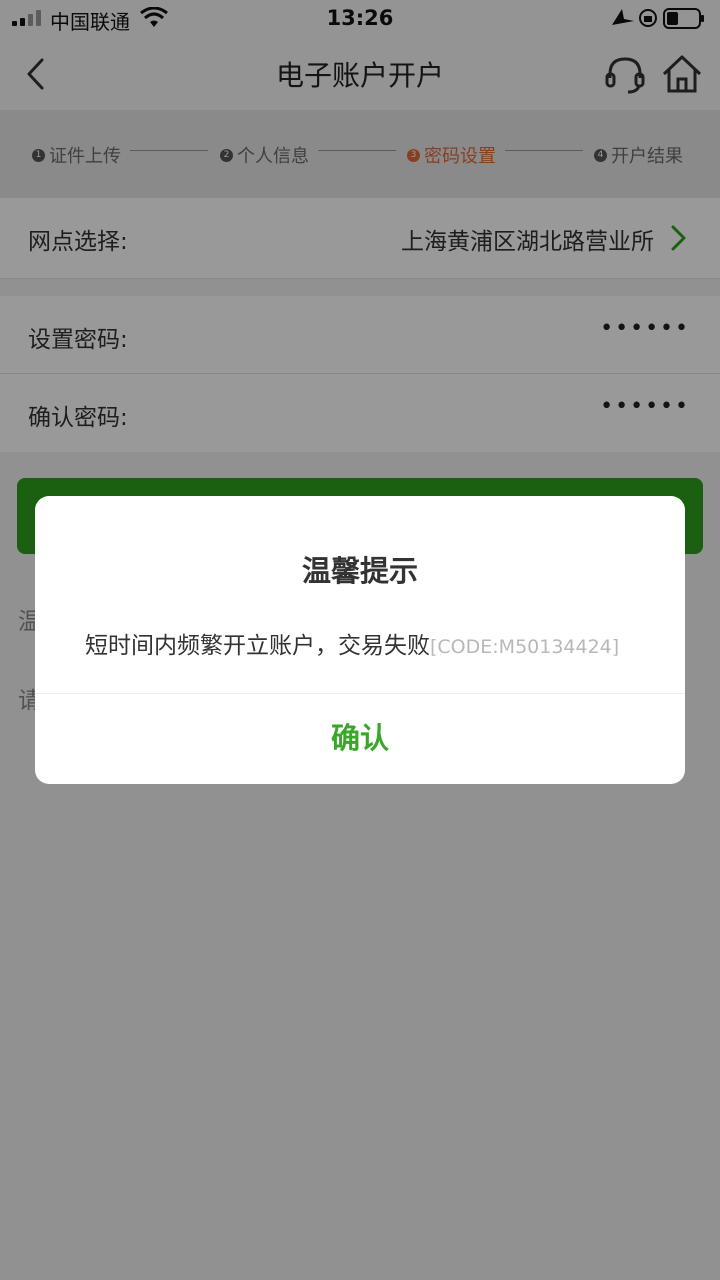 This screenshot has width=720, height=1280. Describe the element at coordinates (257, 646) in the screenshot. I see `dialog-message-text: 短时间内频繁开立账户，交易失败` at that location.